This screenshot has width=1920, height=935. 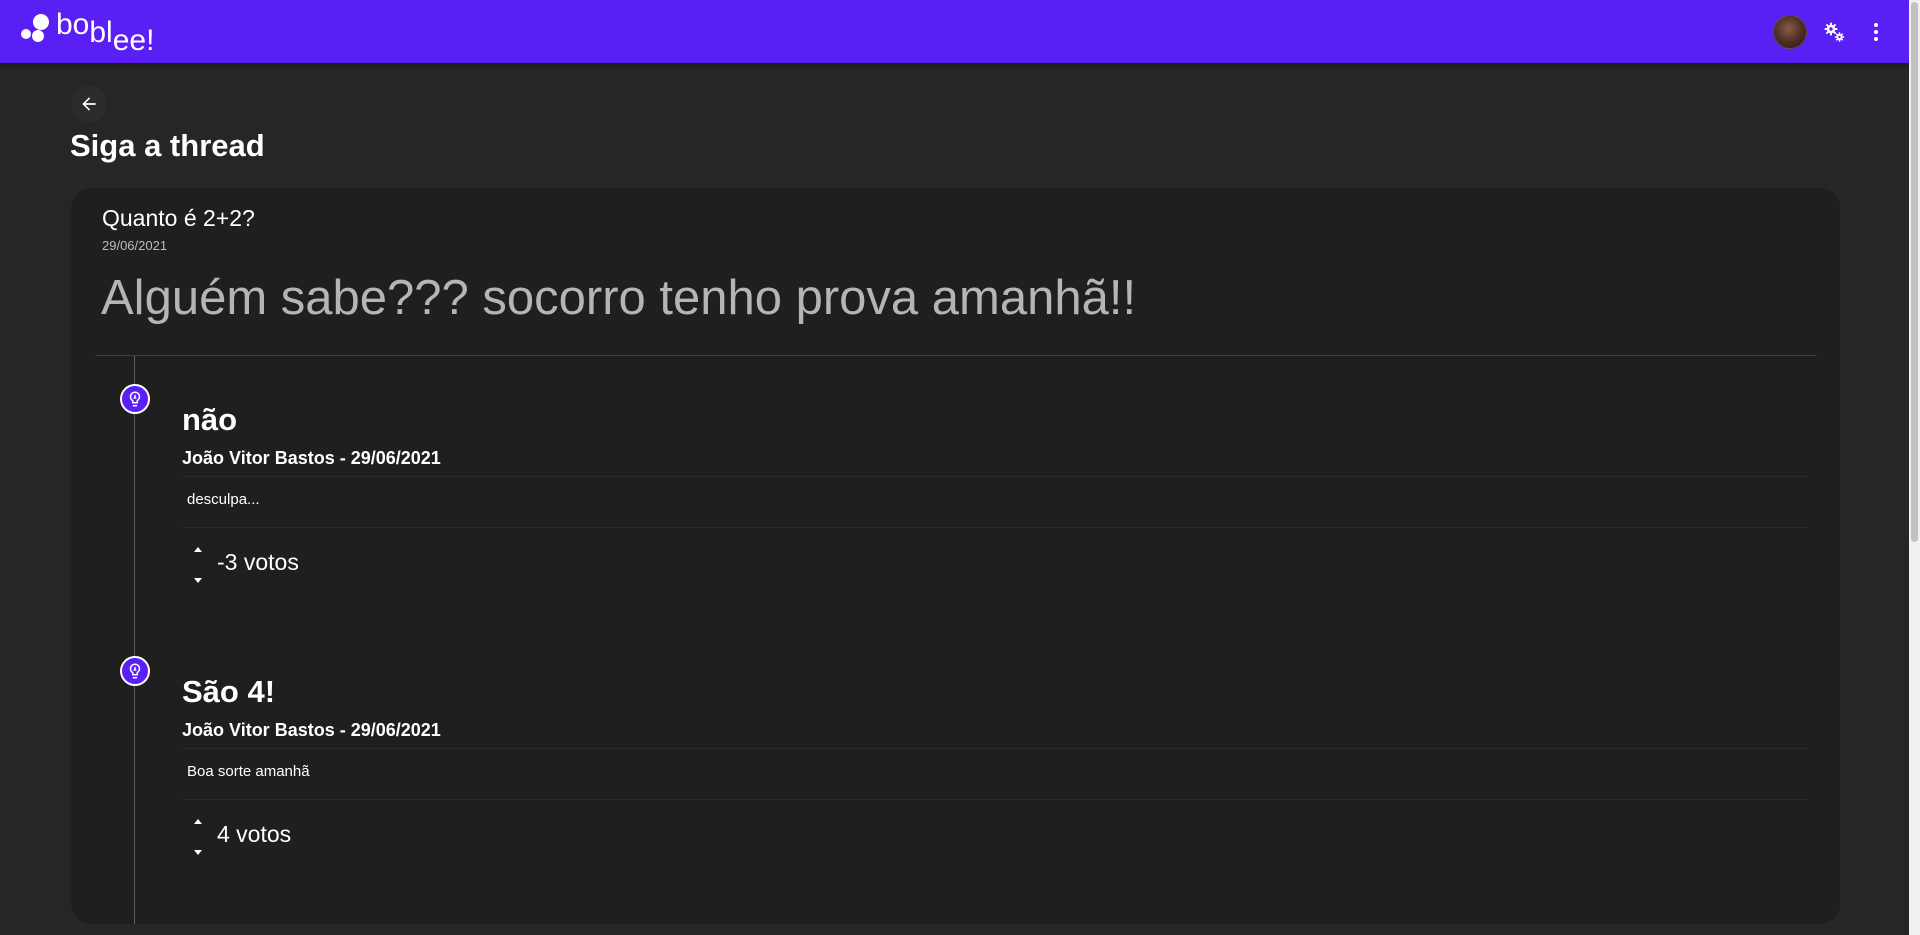 What do you see at coordinates (35, 28) in the screenshot?
I see `logo-dots-icon` at bounding box center [35, 28].